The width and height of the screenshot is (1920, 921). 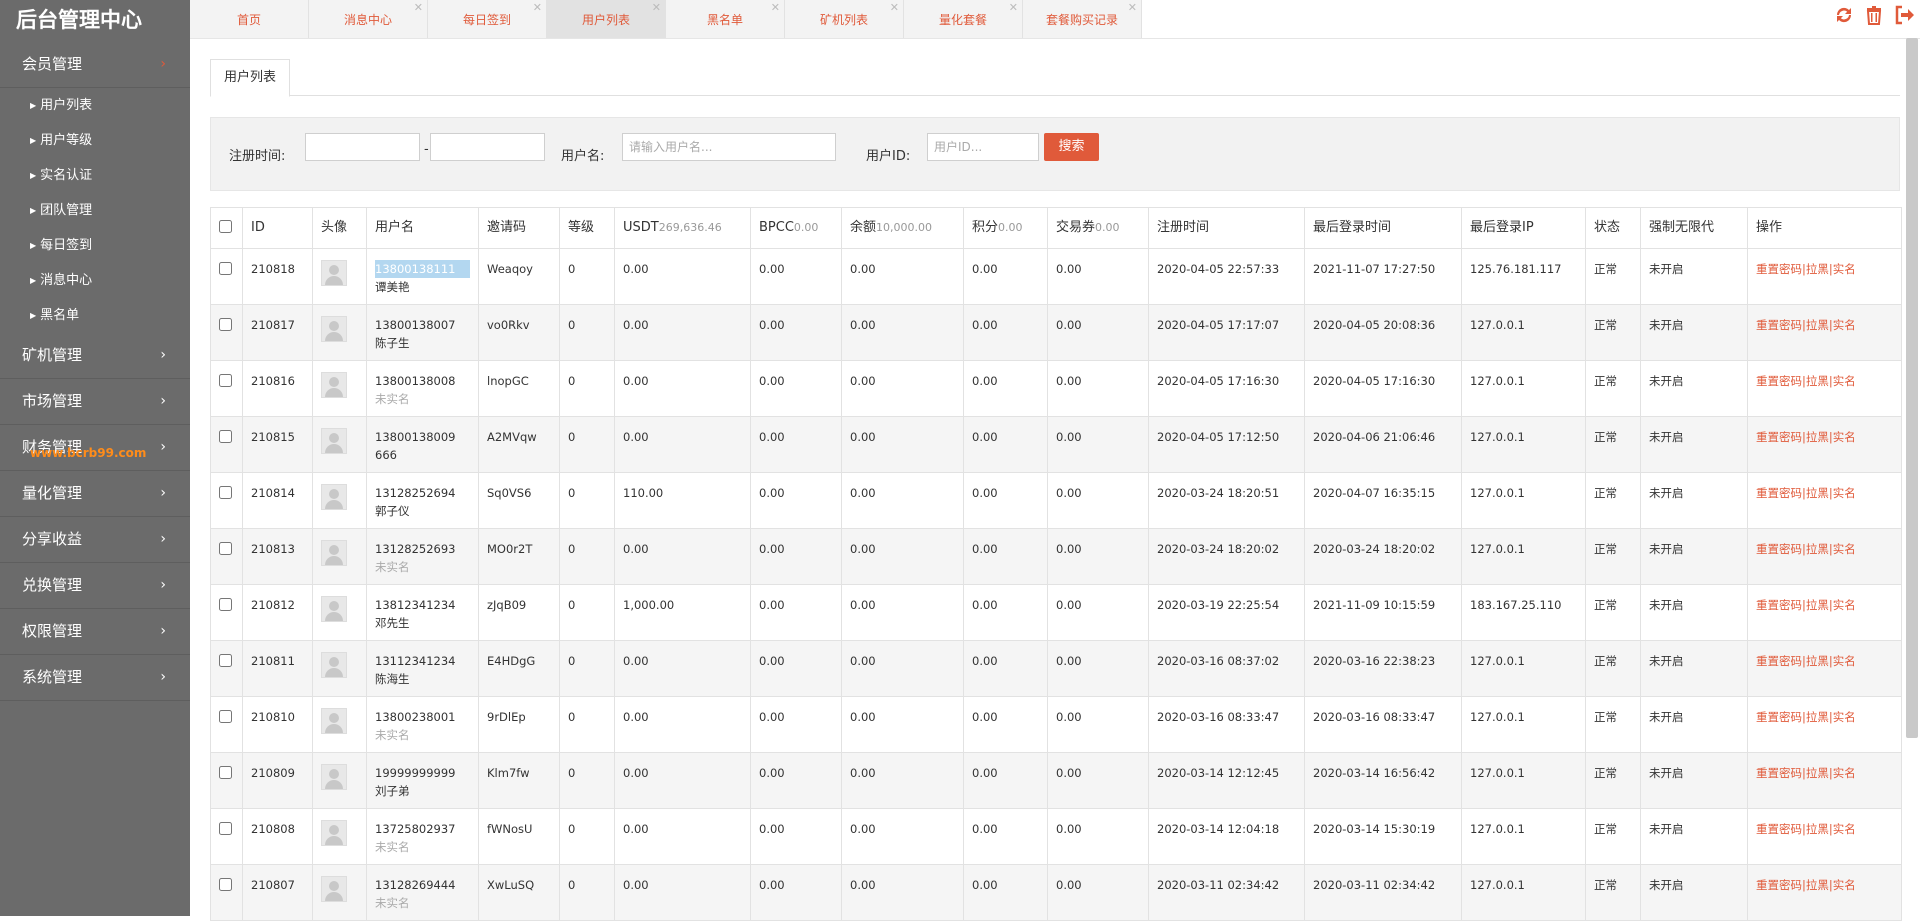 What do you see at coordinates (95, 280) in the screenshot?
I see `sidebar-item: ▶ 消息中心` at bounding box center [95, 280].